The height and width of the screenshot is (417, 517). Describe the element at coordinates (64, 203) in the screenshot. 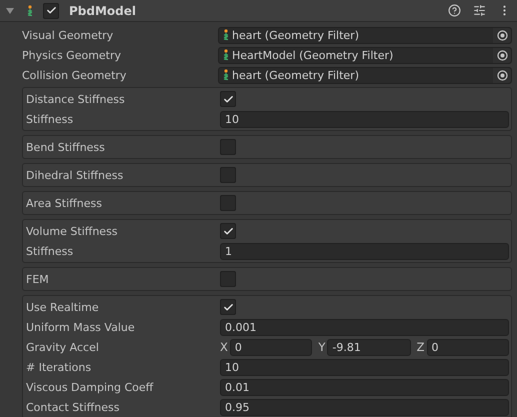

I see `field-label: Area Stiffness` at that location.